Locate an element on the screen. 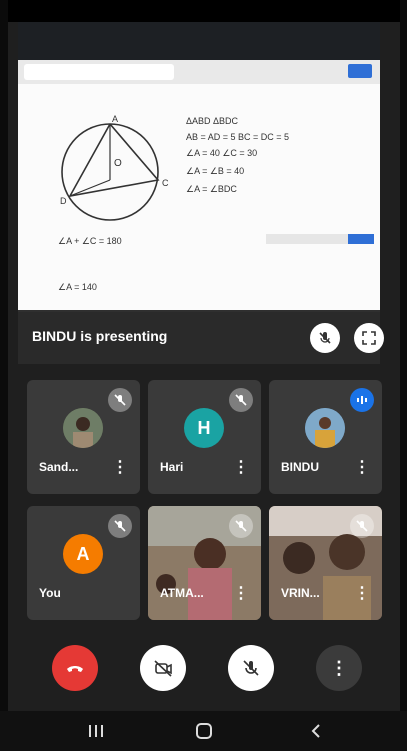 This screenshot has height=751, width=407. participant-tile-vrinda: VRIN... ⋮ is located at coordinates (325, 563).